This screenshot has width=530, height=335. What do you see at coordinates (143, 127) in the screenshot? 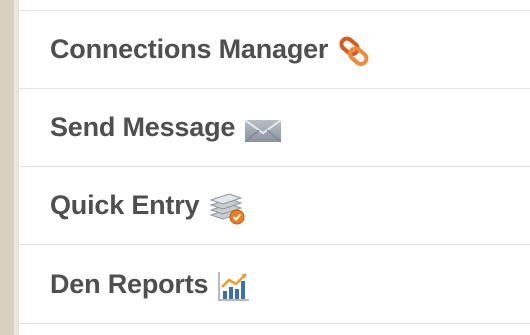
I see `menu-item-label: Send Message` at bounding box center [143, 127].